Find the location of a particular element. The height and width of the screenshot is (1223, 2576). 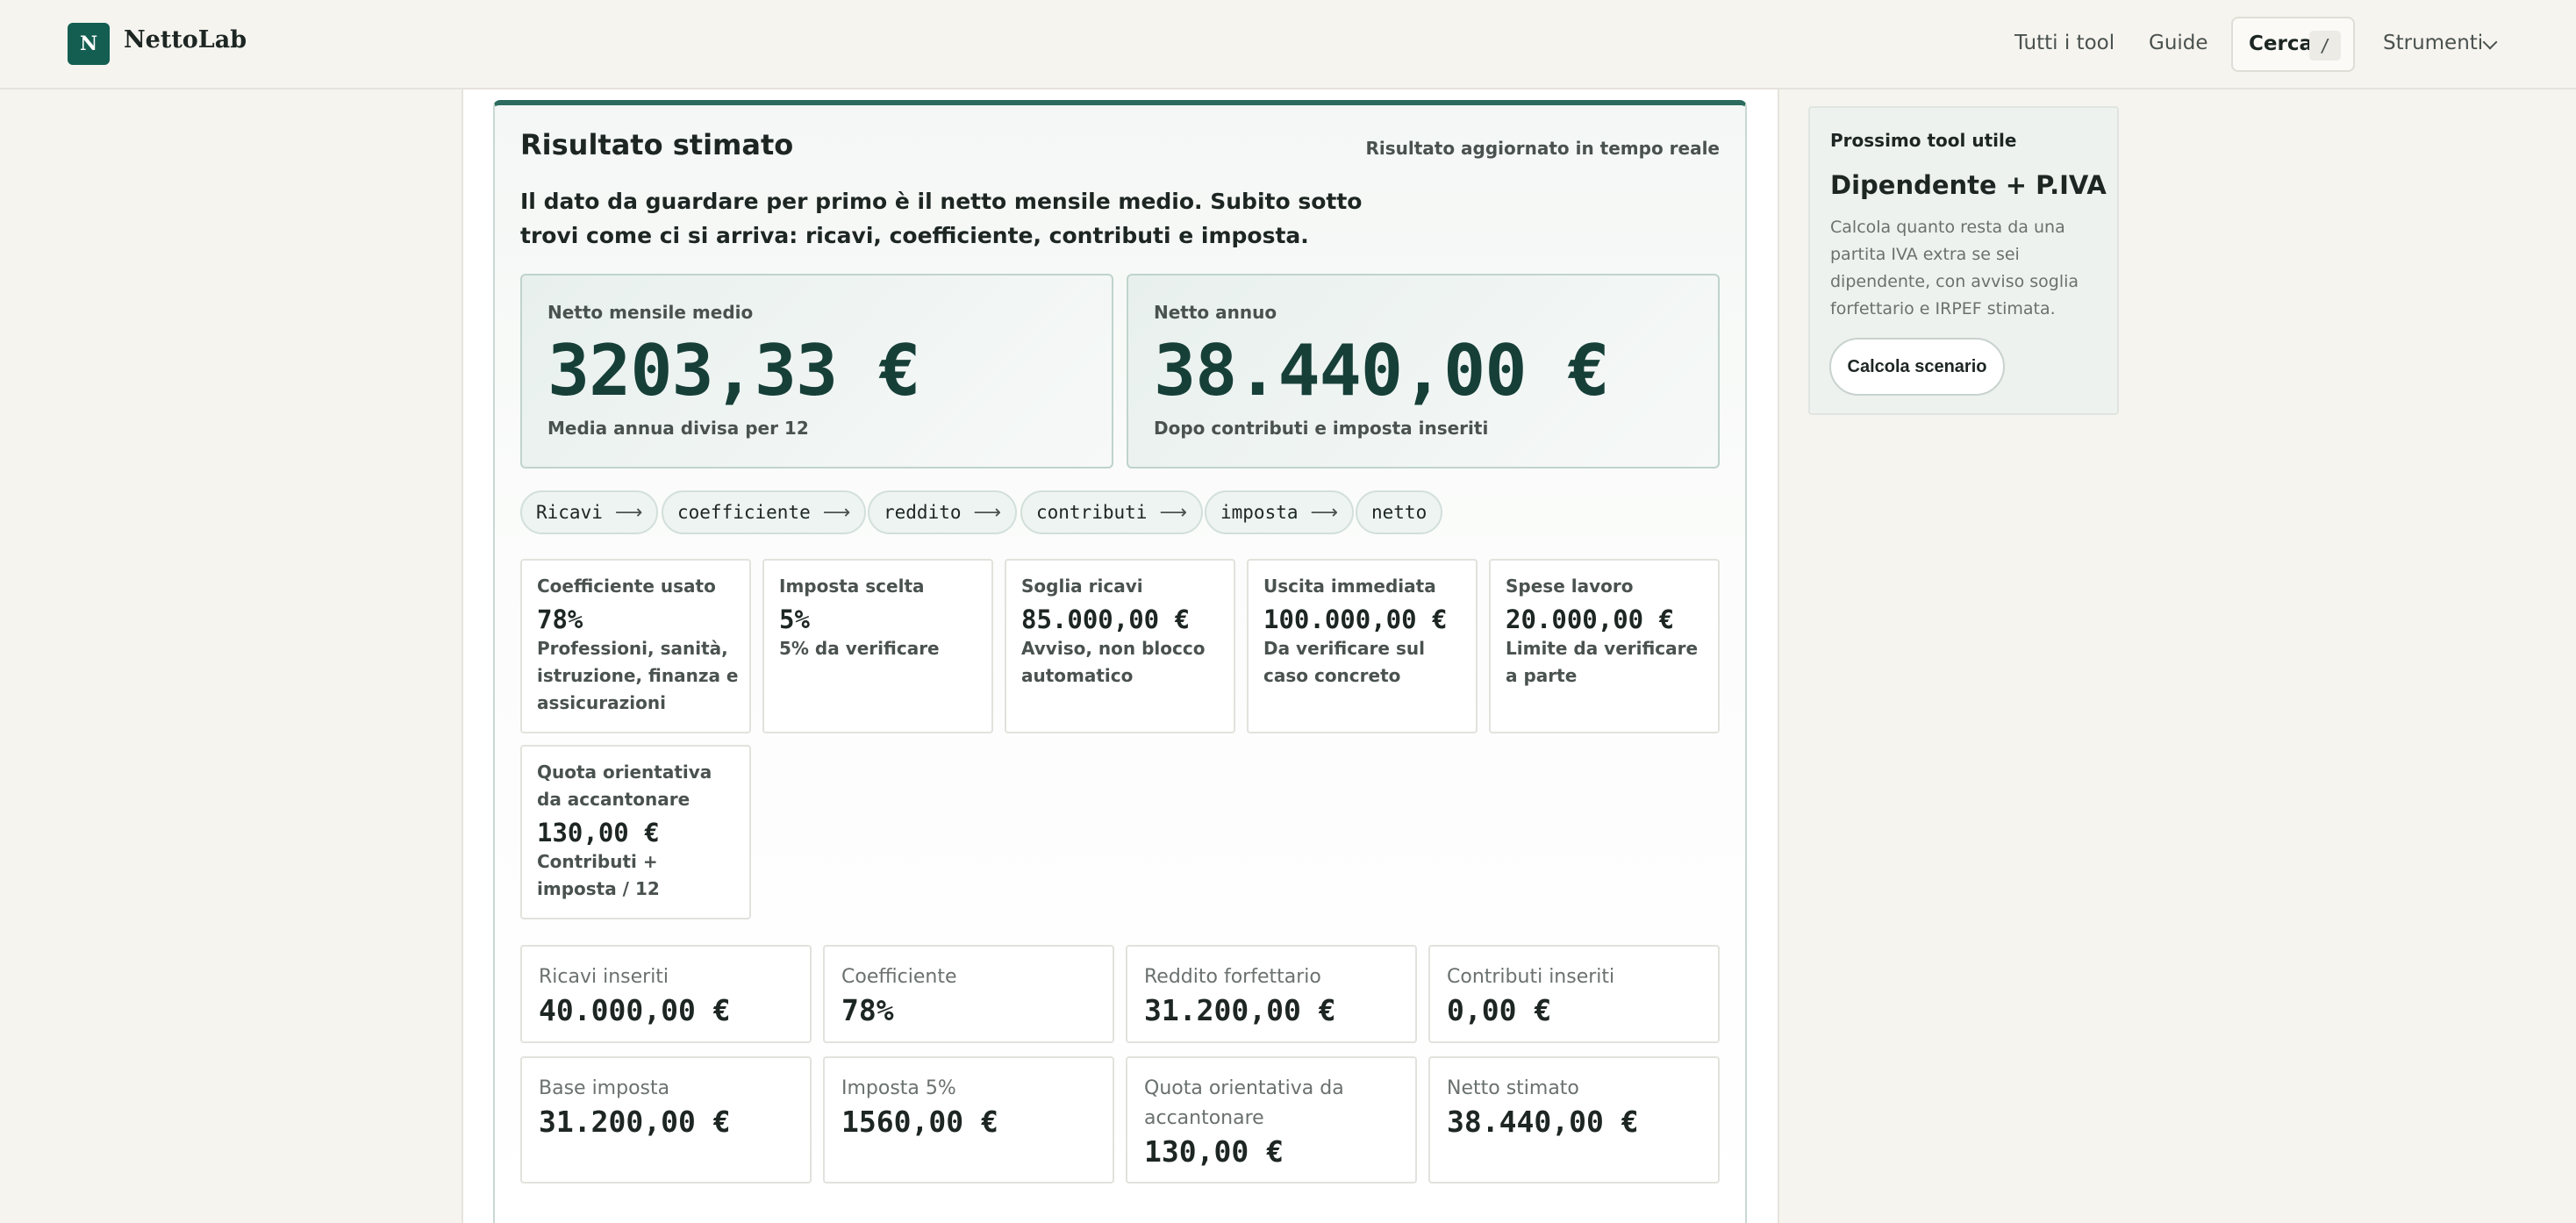

summary-card-tax: Imposta 5% 1560,00 € is located at coordinates (968, 1120).